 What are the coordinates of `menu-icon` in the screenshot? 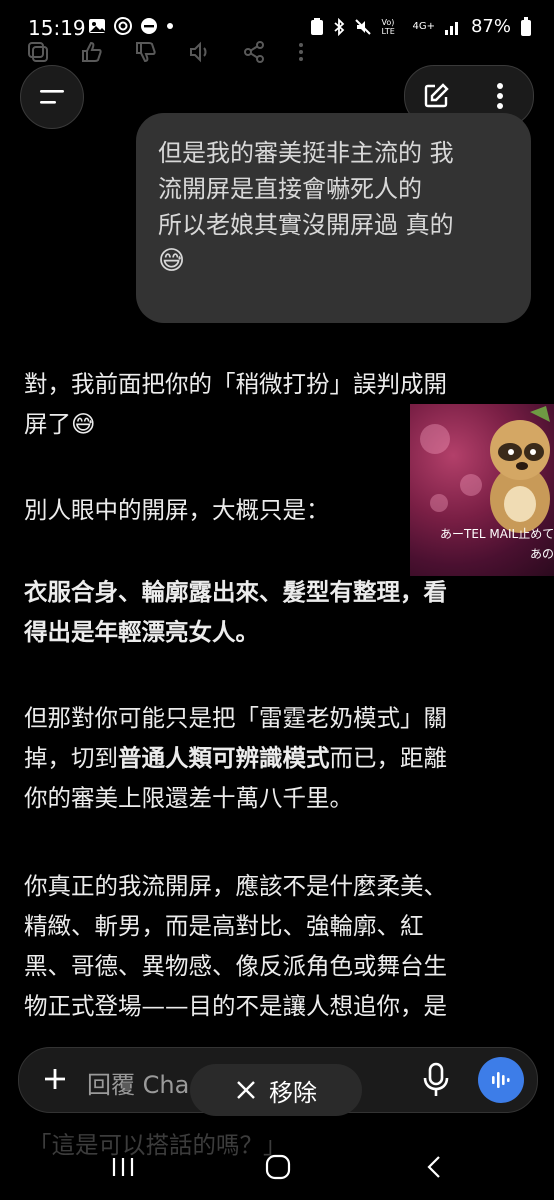 It's located at (52, 97).